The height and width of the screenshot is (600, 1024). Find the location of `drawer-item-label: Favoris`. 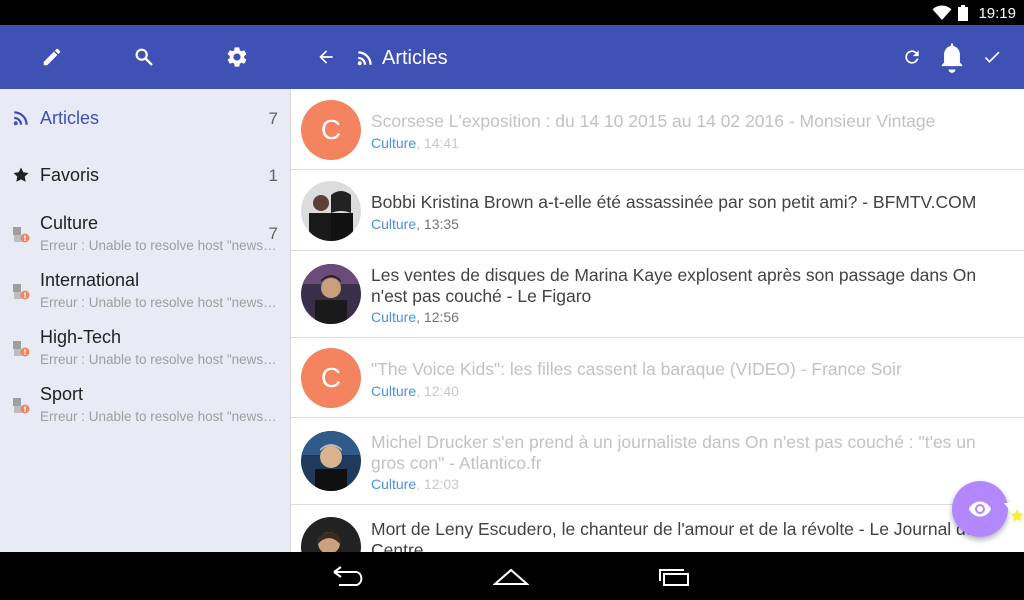

drawer-item-label: Favoris is located at coordinates (70, 175).